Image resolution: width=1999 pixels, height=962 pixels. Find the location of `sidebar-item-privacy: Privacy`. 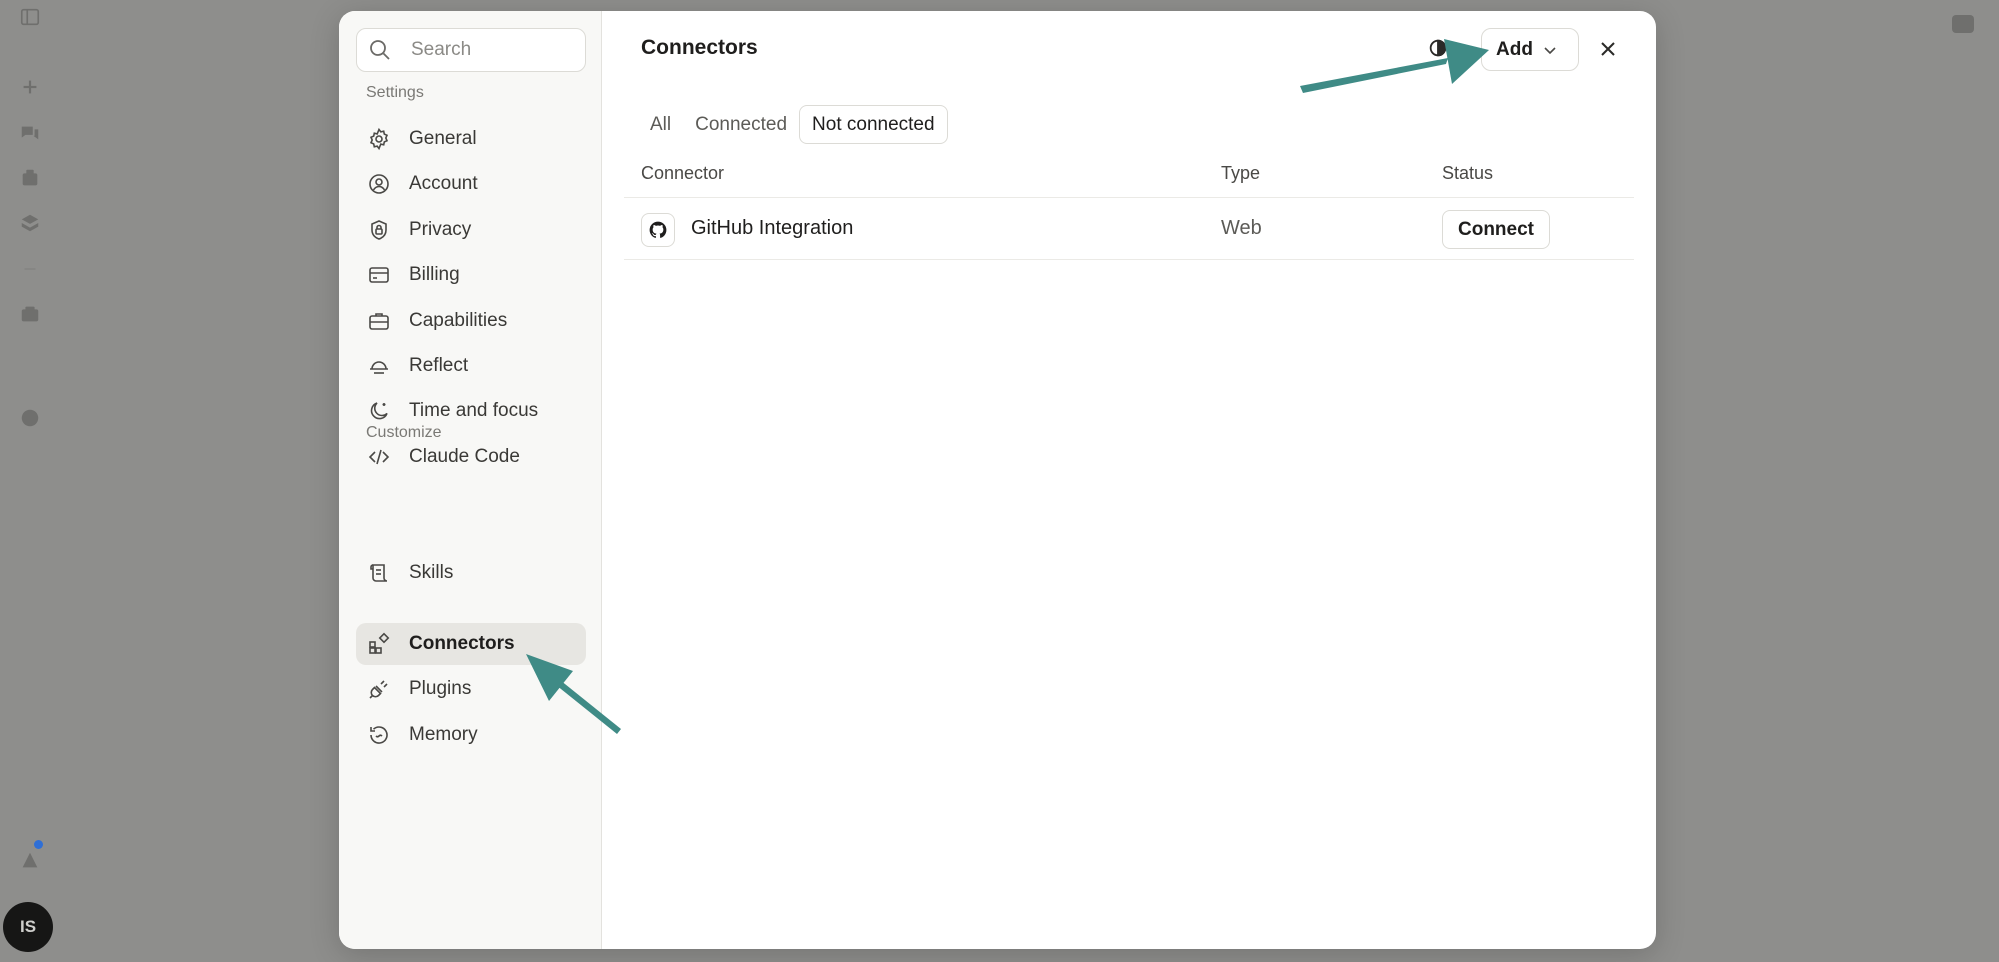

sidebar-item-privacy: Privacy is located at coordinates (471, 230).